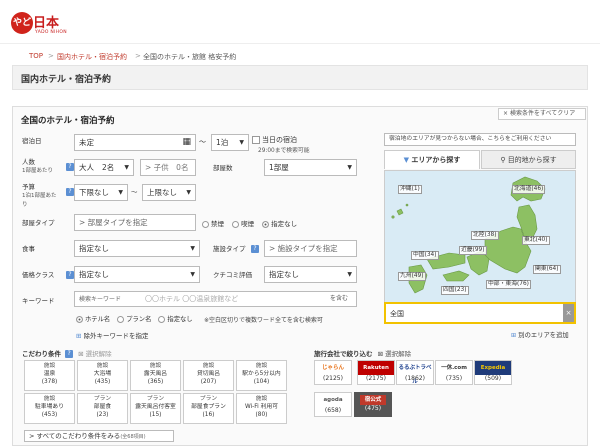 Image resolution: width=600 pixels, height=446 pixels. What do you see at coordinates (415, 375) in the screenshot?
I see `agent-logo: るるぶトラベル` at bounding box center [415, 375].